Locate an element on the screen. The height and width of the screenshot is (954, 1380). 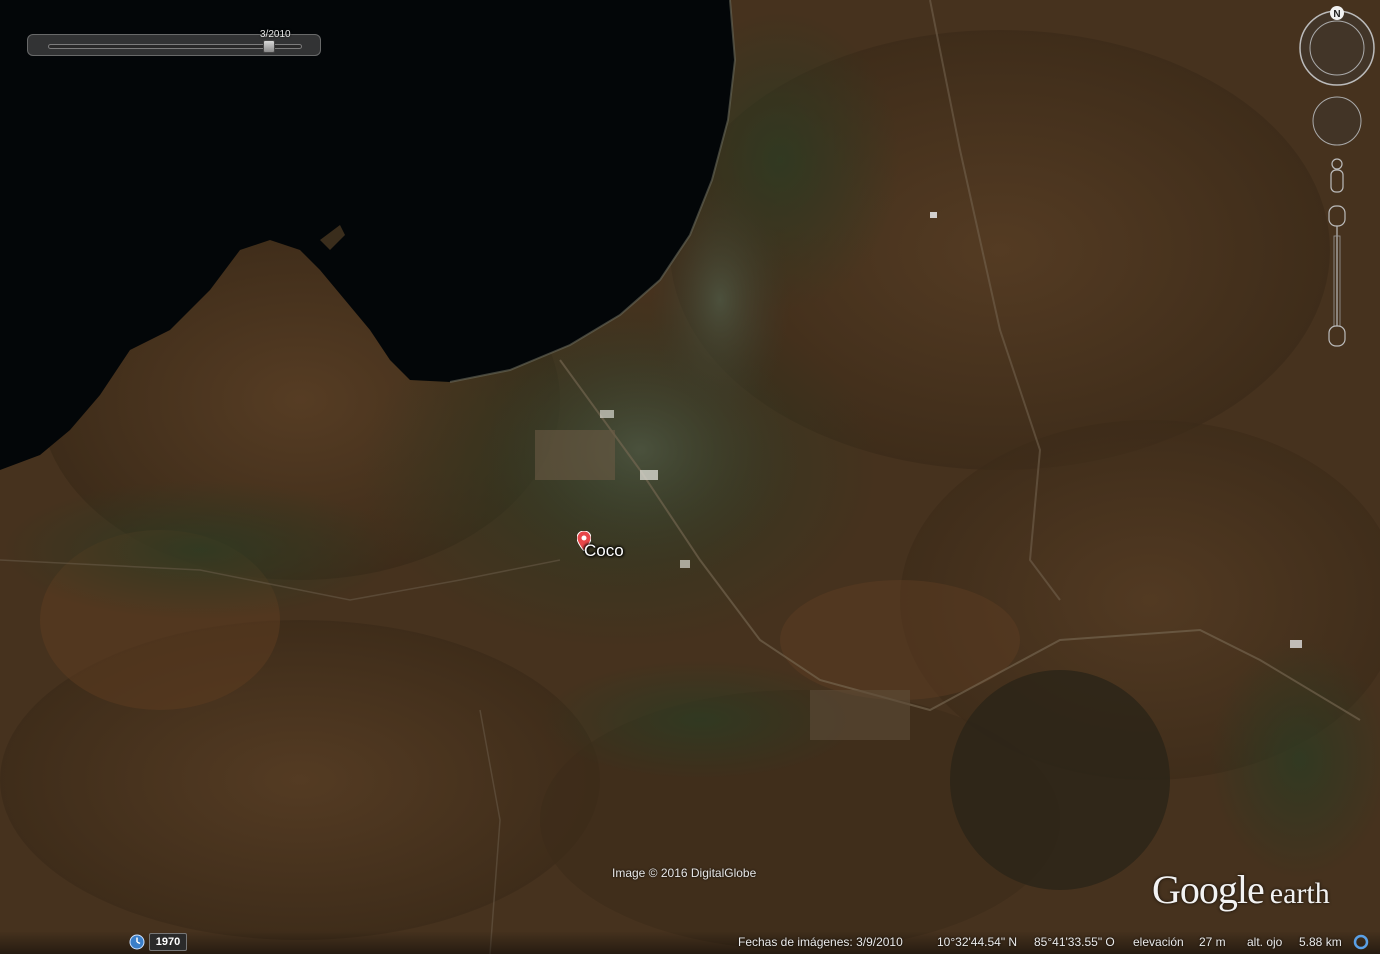
longitude-readout: 85°41'33.55" O is located at coordinates (1074, 942).